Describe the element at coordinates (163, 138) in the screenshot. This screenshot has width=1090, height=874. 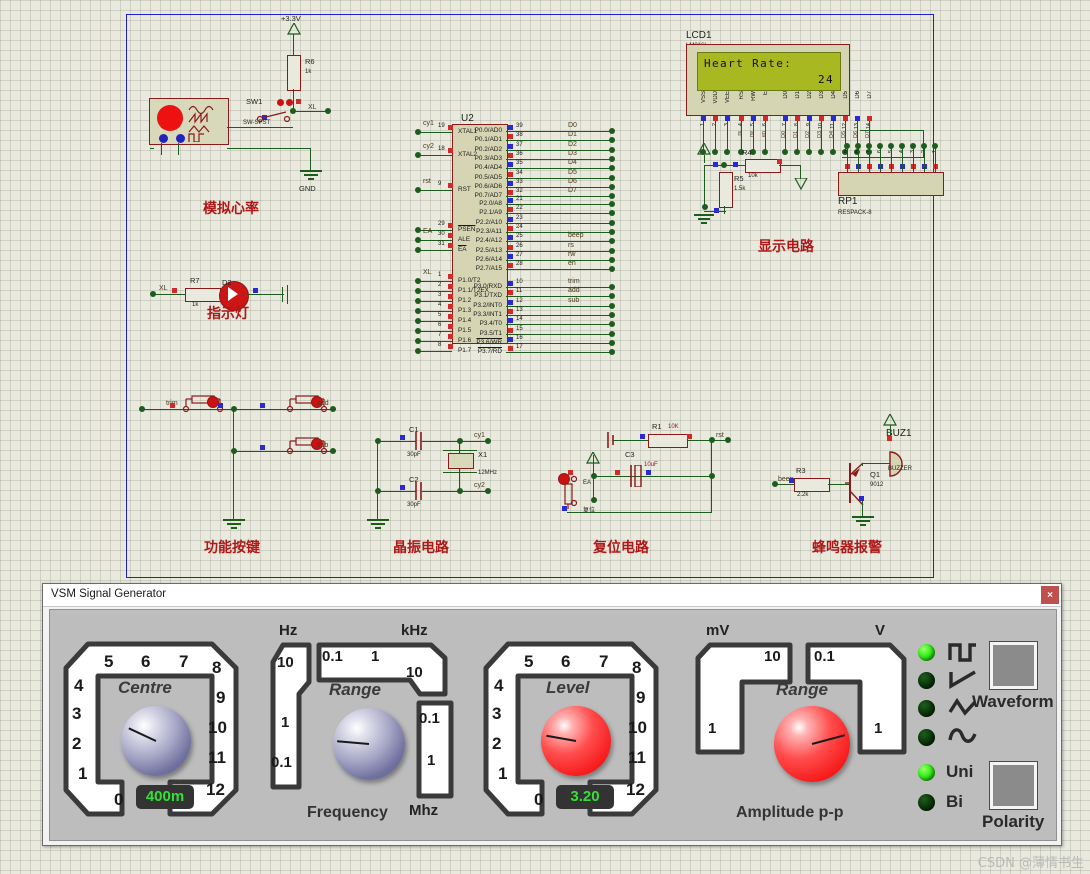
I see `generator-small-knob-1-icon` at that location.